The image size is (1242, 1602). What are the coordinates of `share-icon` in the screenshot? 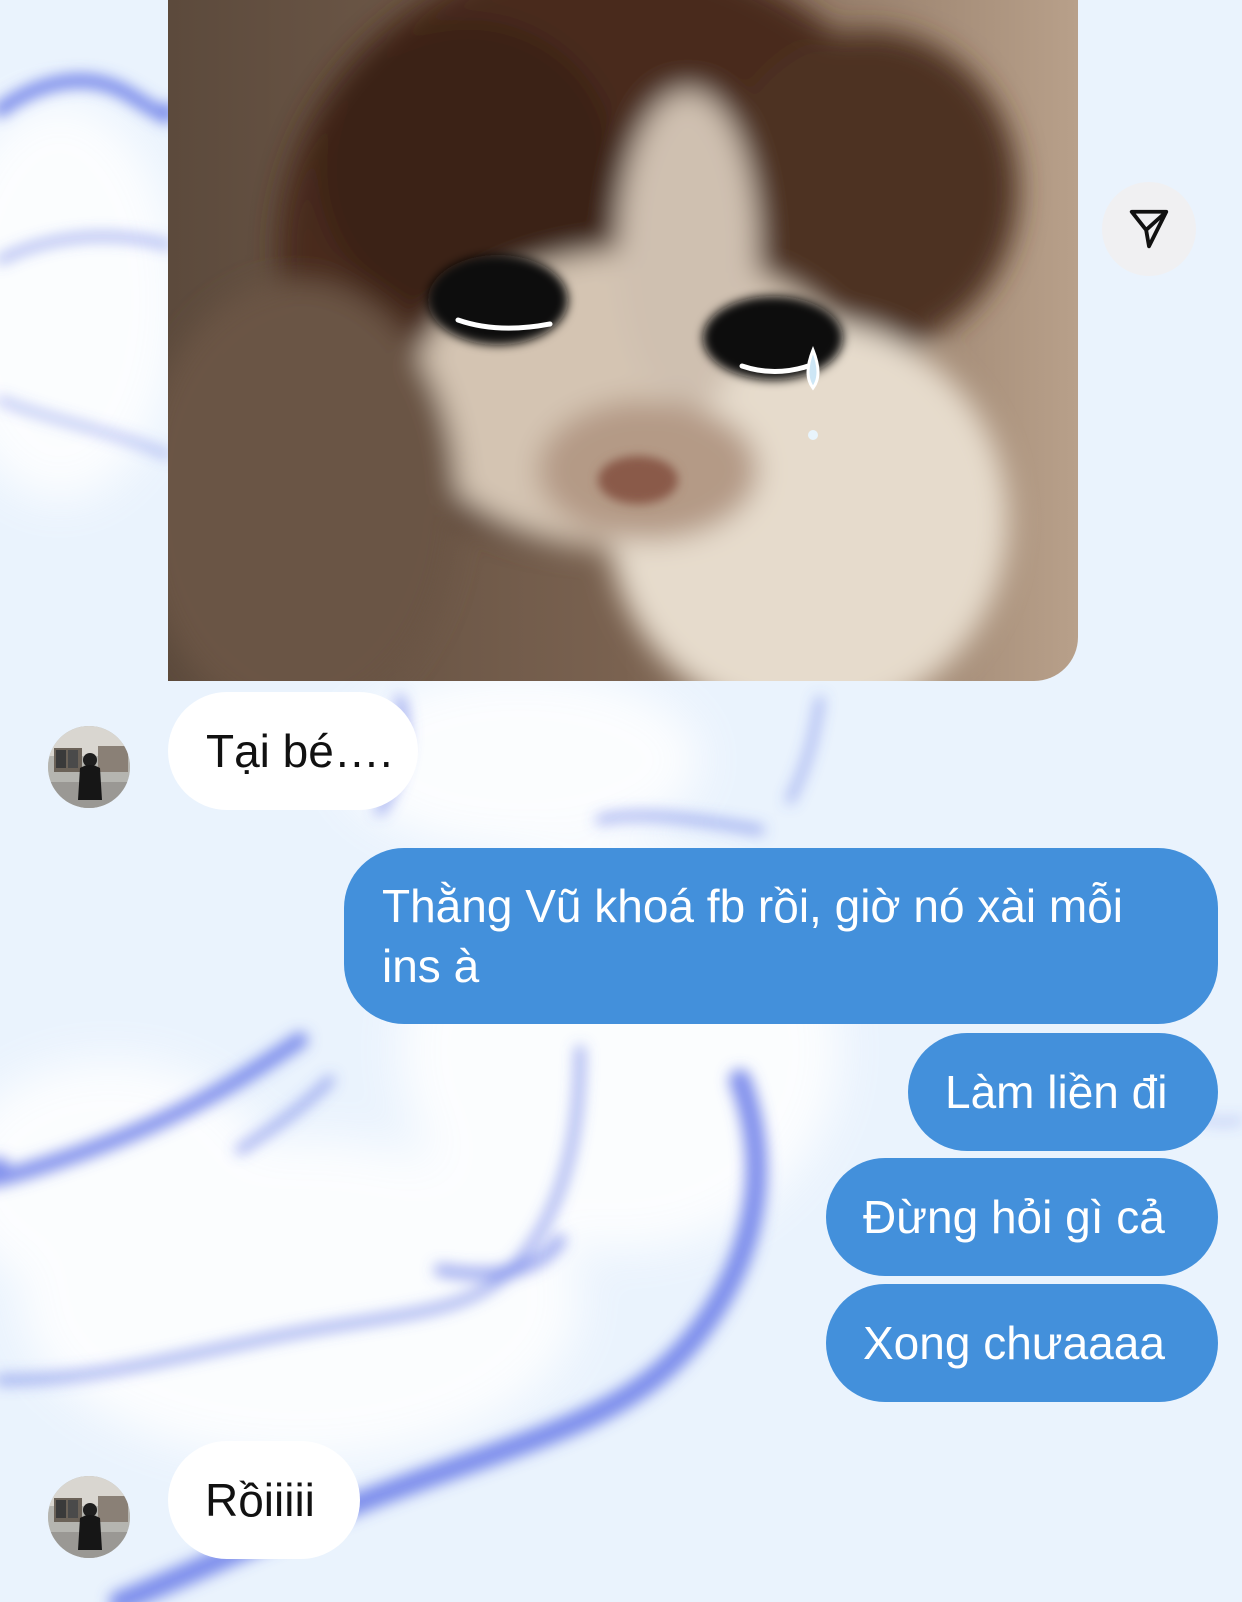 It's located at (1149, 229).